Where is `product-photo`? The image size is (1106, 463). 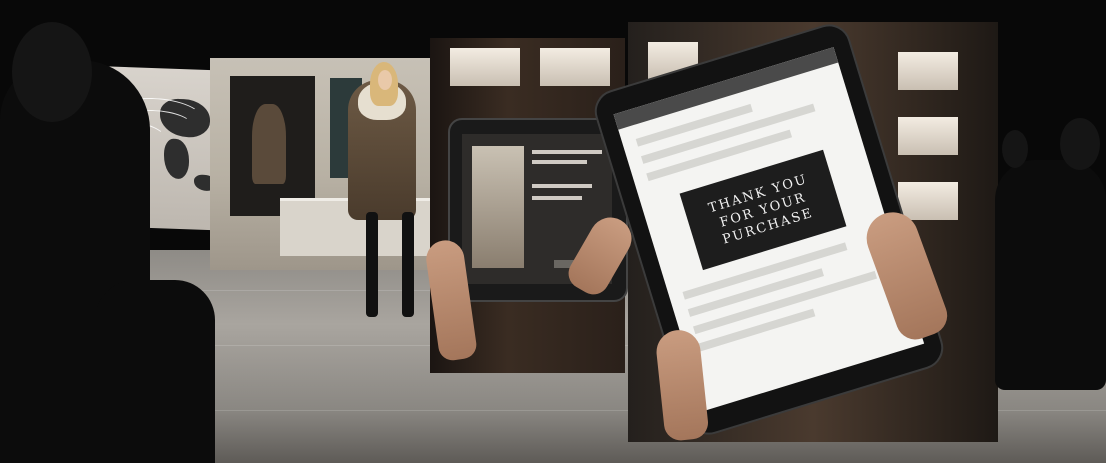 product-photo is located at coordinates (498, 207).